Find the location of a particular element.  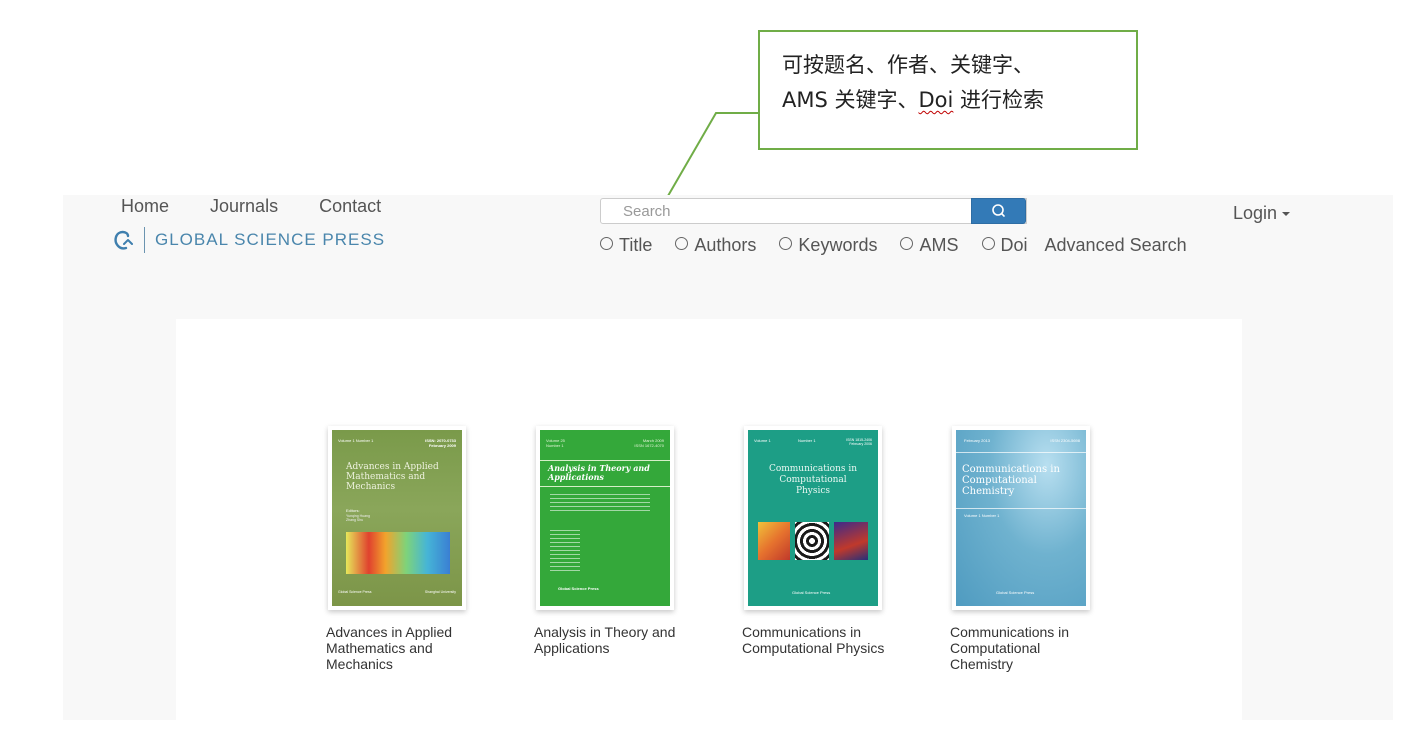

nav-home-link: Home is located at coordinates (145, 206).